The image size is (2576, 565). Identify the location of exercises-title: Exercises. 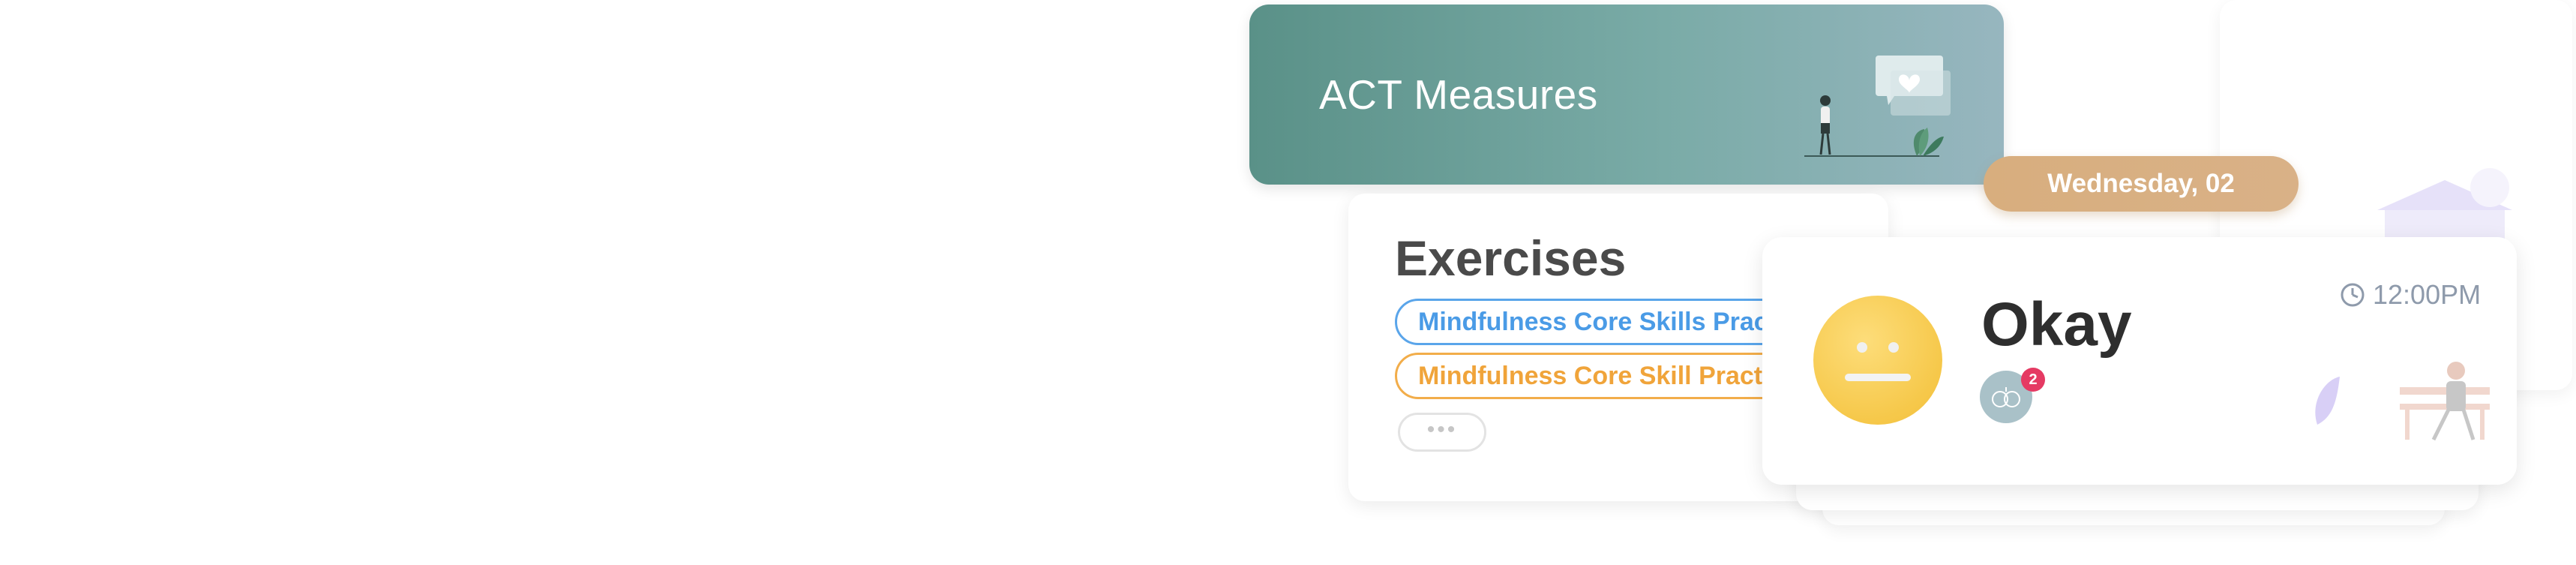
(1511, 258).